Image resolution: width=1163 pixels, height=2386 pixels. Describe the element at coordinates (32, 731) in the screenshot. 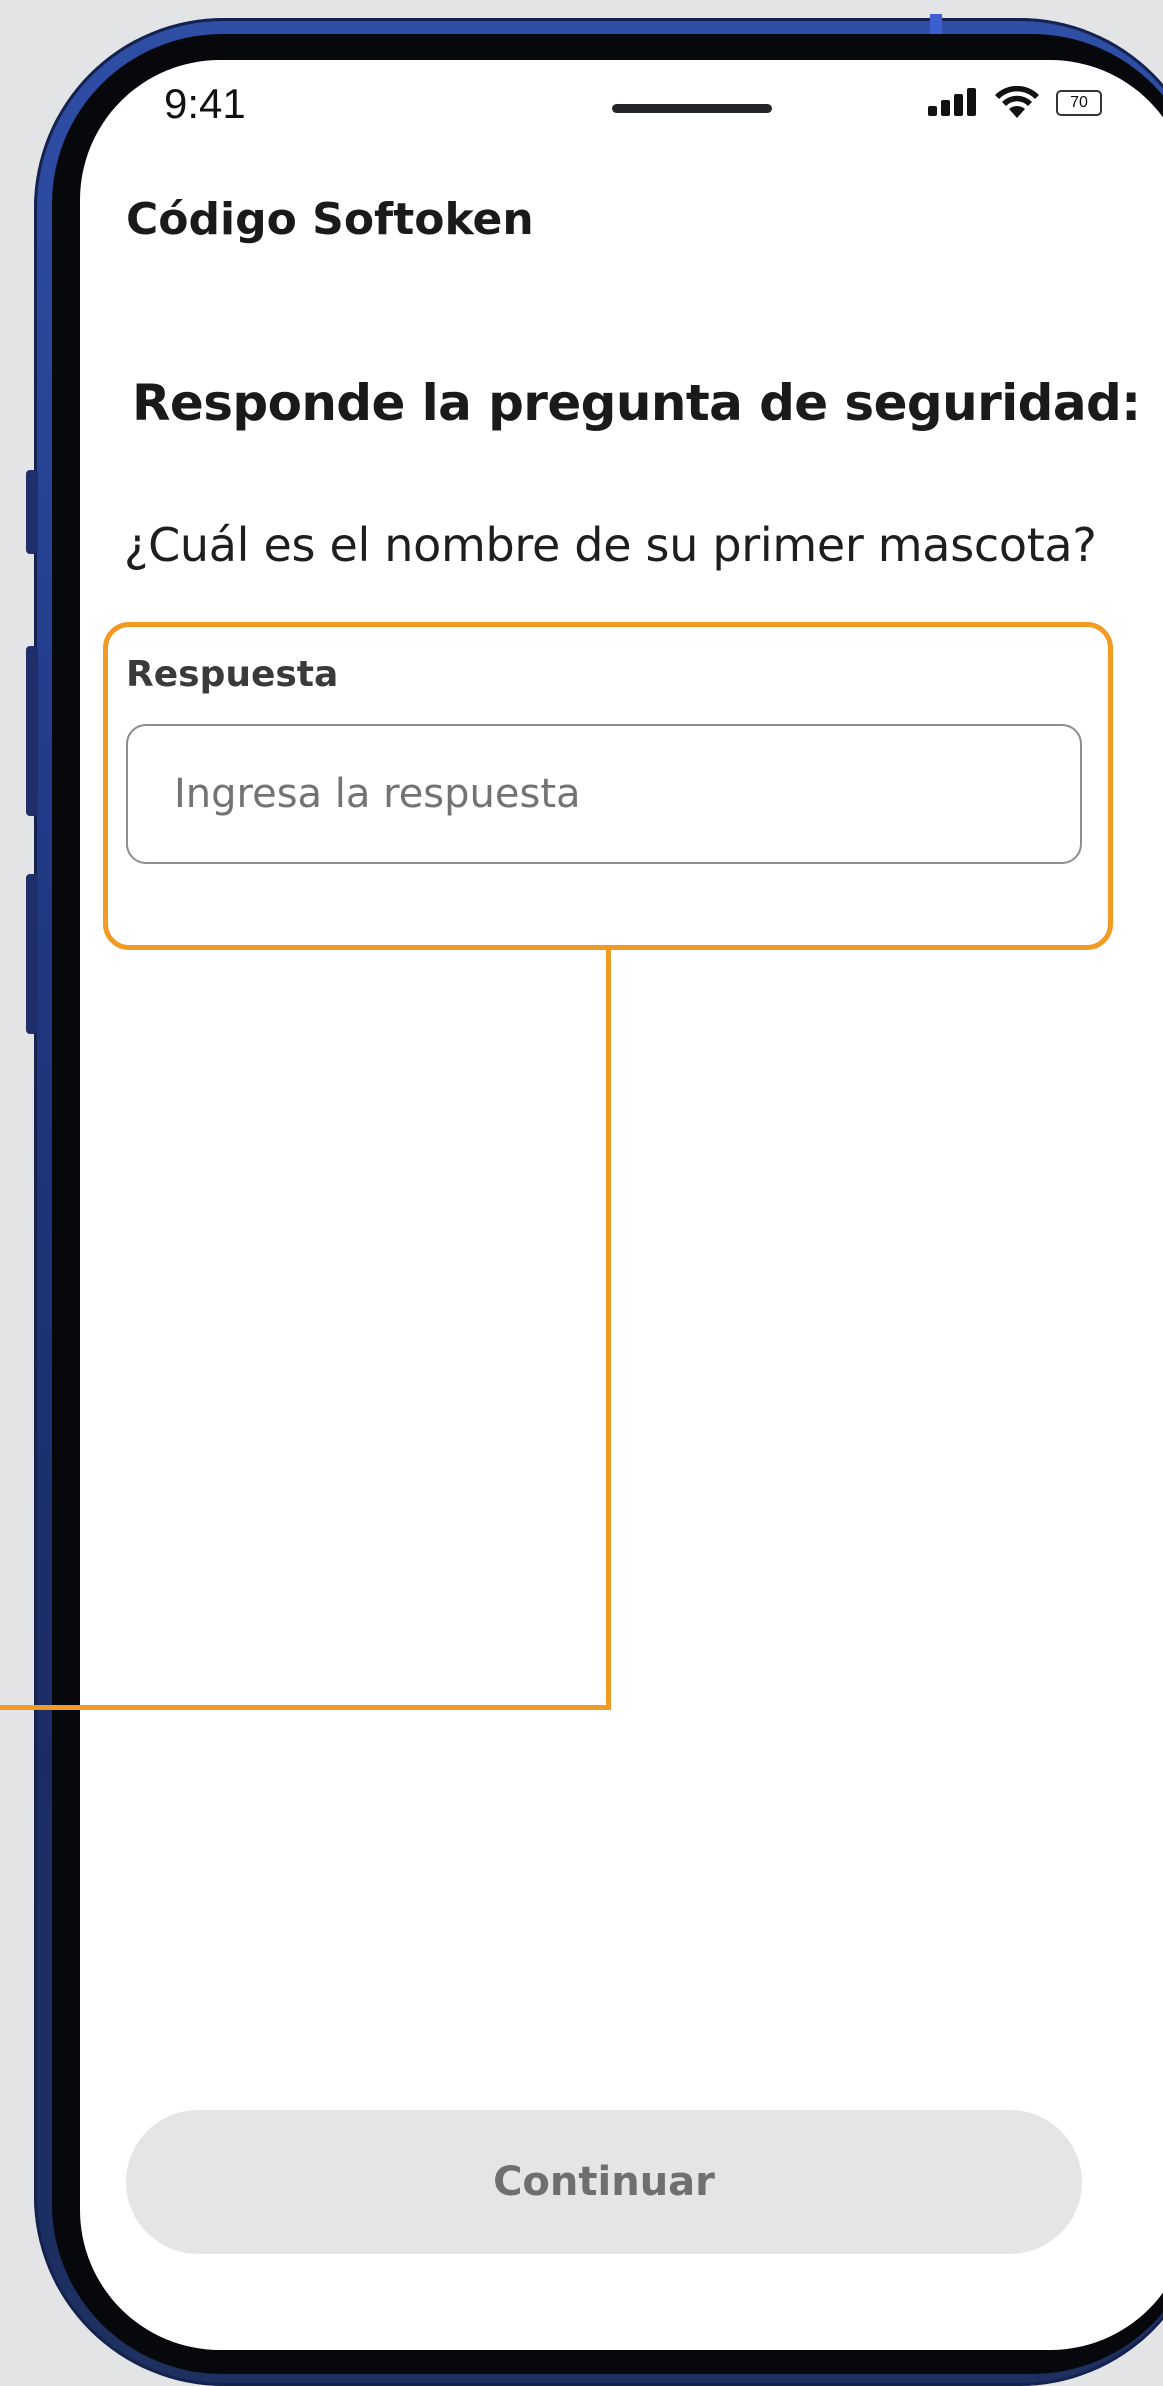

I see `phone-volume-up-button` at that location.